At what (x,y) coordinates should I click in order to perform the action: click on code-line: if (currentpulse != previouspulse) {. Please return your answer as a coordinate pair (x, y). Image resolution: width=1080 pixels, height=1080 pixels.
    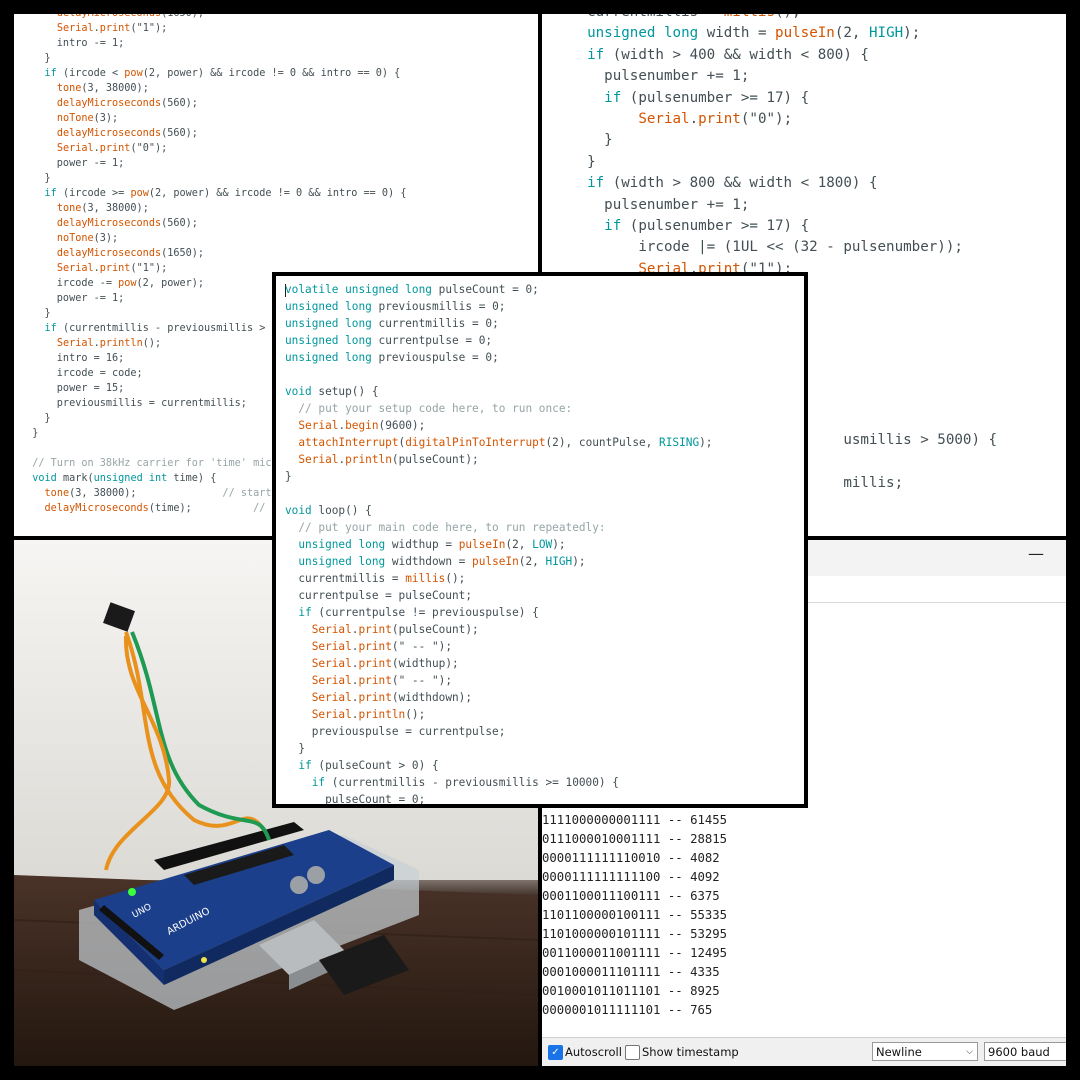
    Looking at the image, I should click on (418, 612).